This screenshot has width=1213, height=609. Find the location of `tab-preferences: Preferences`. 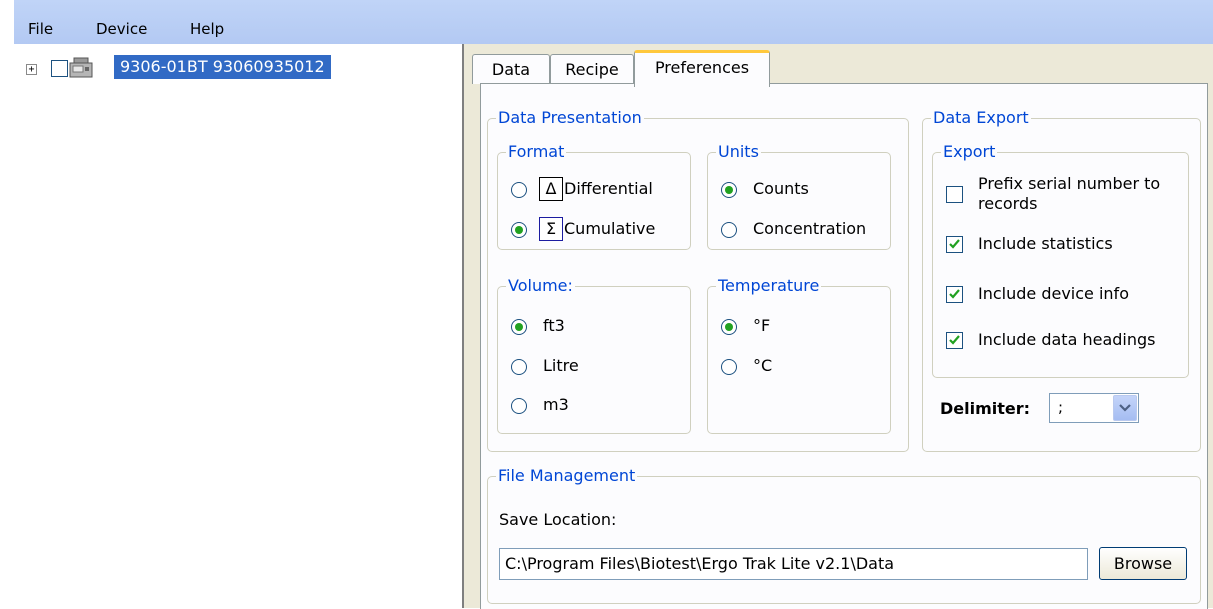

tab-preferences: Preferences is located at coordinates (702, 68).